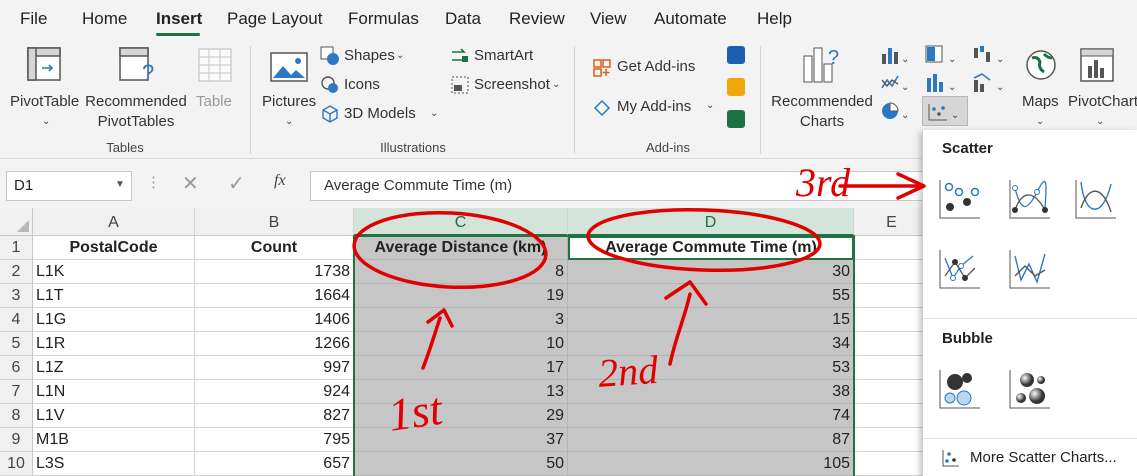 This screenshot has height=476, width=1137. Describe the element at coordinates (1029, 390) in the screenshot. I see `3d-bubble-chart-option-icon` at that location.